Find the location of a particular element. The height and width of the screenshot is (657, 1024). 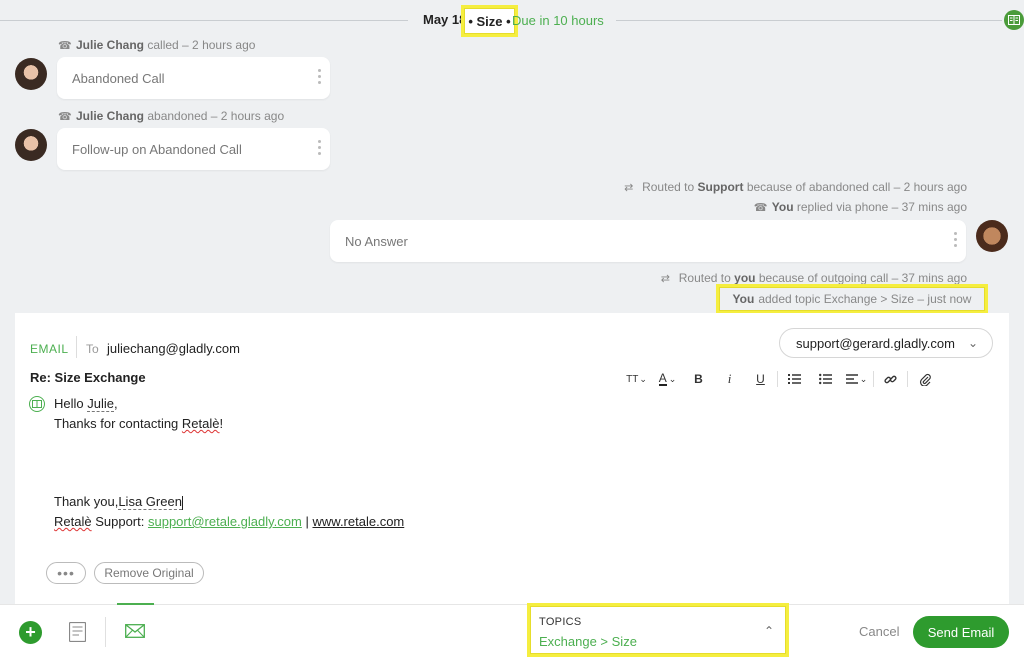

text-cursor is located at coordinates (182, 502).